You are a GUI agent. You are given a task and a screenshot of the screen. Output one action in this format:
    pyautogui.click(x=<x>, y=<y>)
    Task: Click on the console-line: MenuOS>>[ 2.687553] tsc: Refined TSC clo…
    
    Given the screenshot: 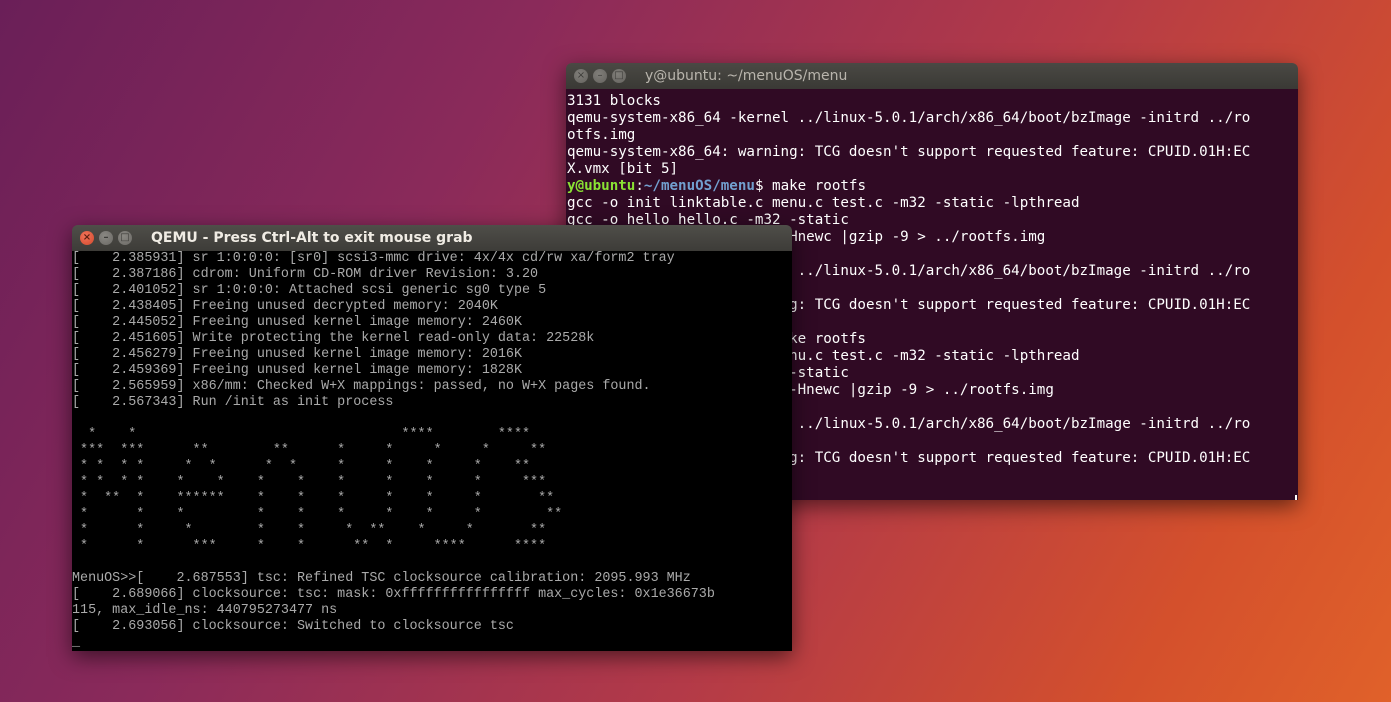 What is the action you would take?
    pyautogui.click(x=381, y=578)
    